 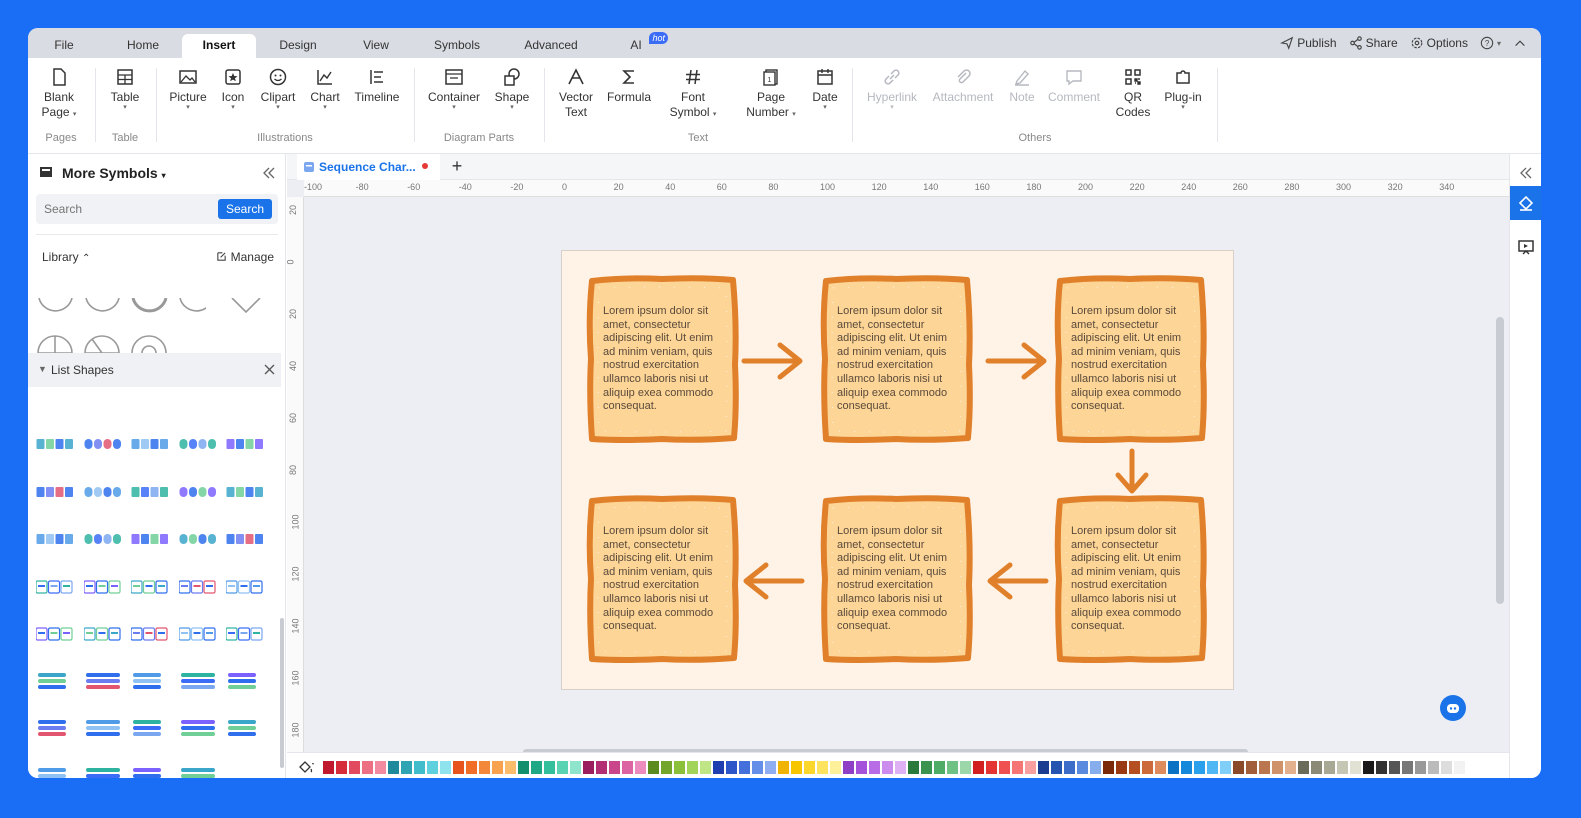 I want to click on panel-scrollbar, so click(x=282, y=693).